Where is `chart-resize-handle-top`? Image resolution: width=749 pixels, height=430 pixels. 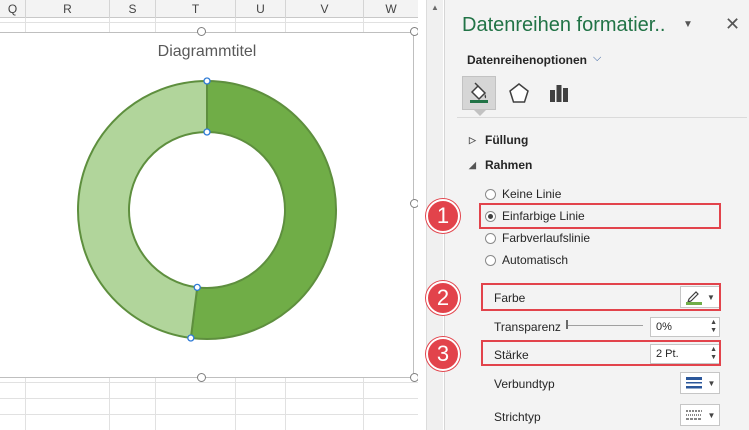
chart-resize-handle-top is located at coordinates (201, 31).